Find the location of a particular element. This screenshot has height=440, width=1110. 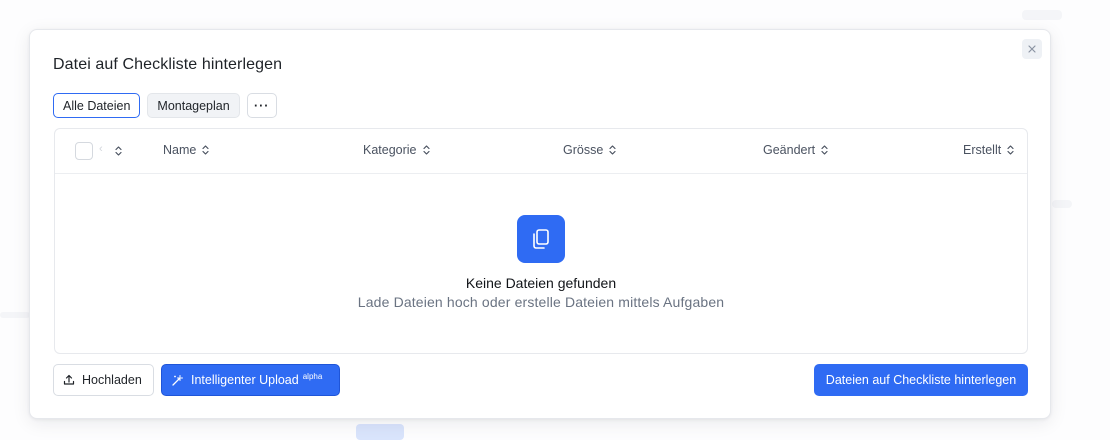

column-header-name: Name is located at coordinates (186, 150).